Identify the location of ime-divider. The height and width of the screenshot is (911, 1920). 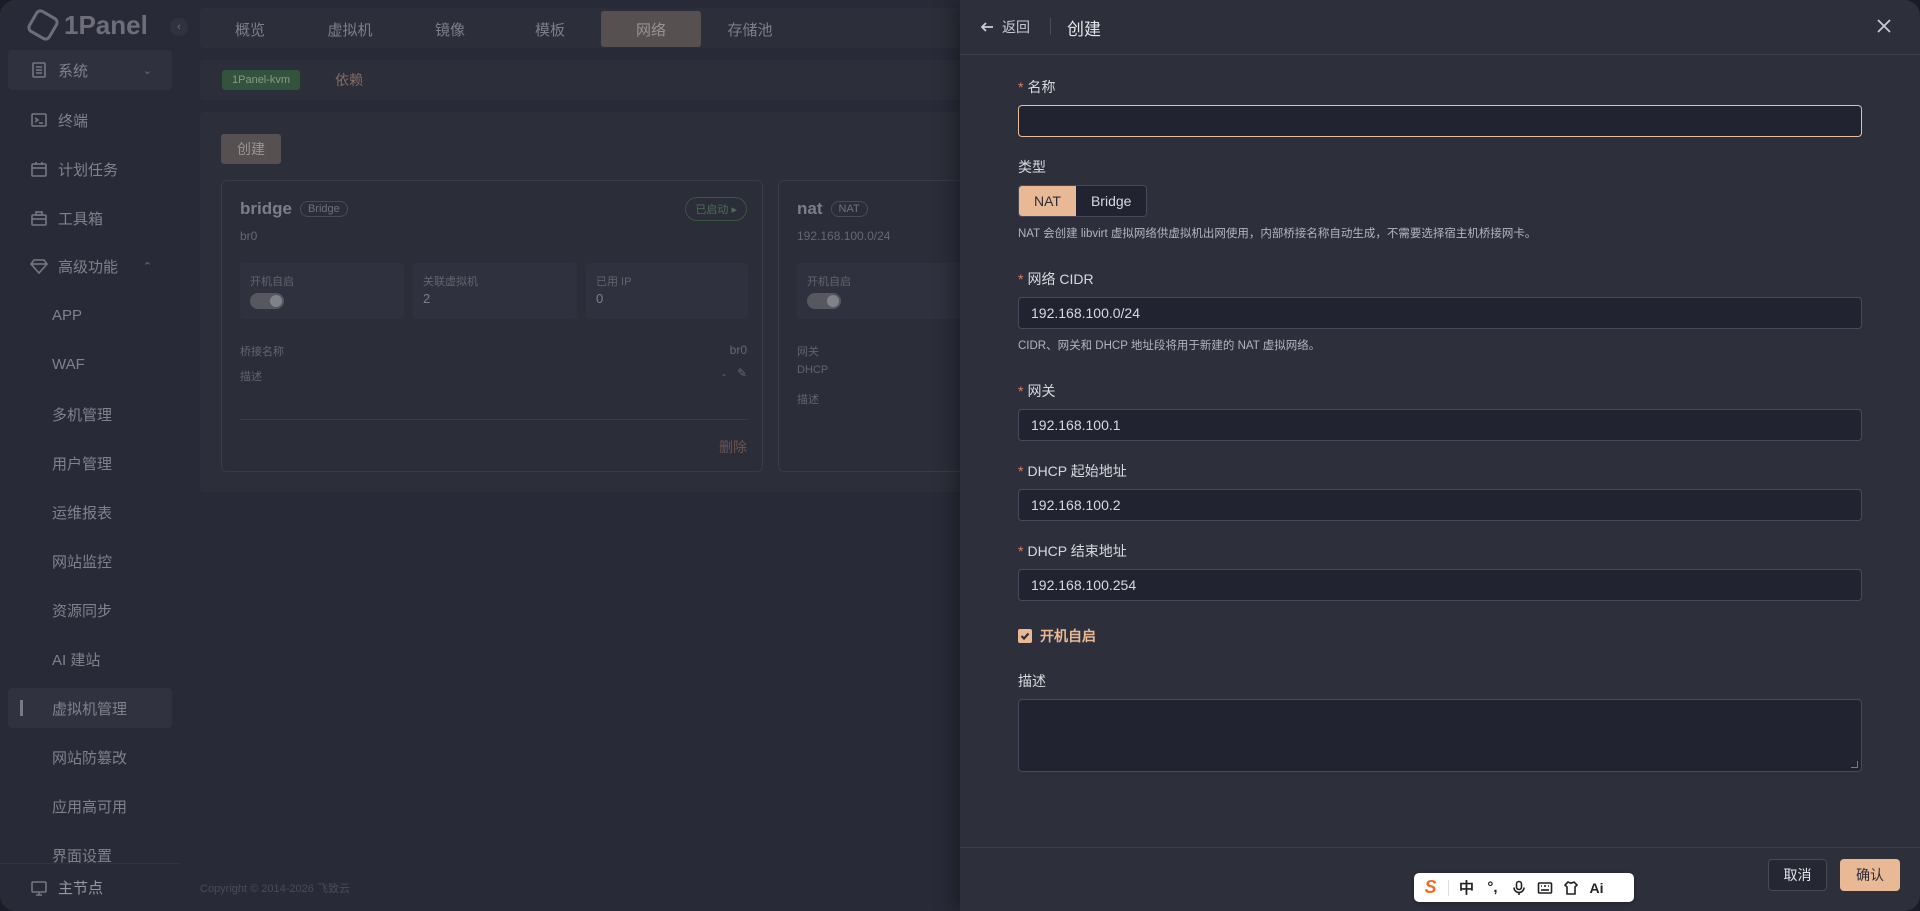
(1448, 887).